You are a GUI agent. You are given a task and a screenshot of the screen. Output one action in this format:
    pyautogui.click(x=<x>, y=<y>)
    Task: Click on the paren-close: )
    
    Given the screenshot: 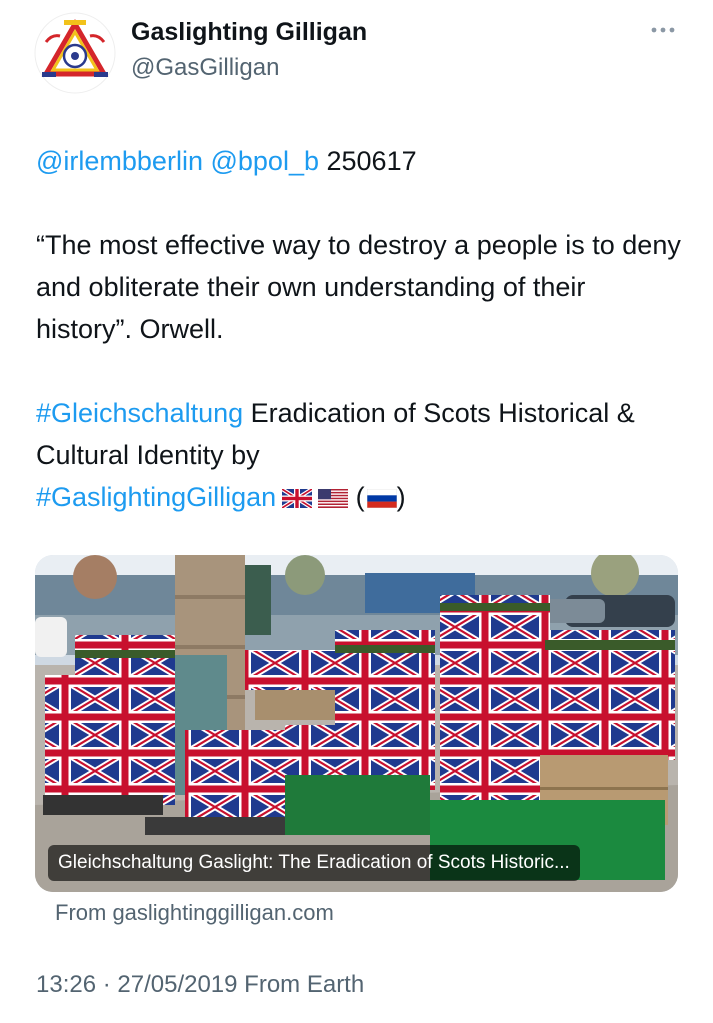 What is the action you would take?
    pyautogui.click(x=401, y=497)
    